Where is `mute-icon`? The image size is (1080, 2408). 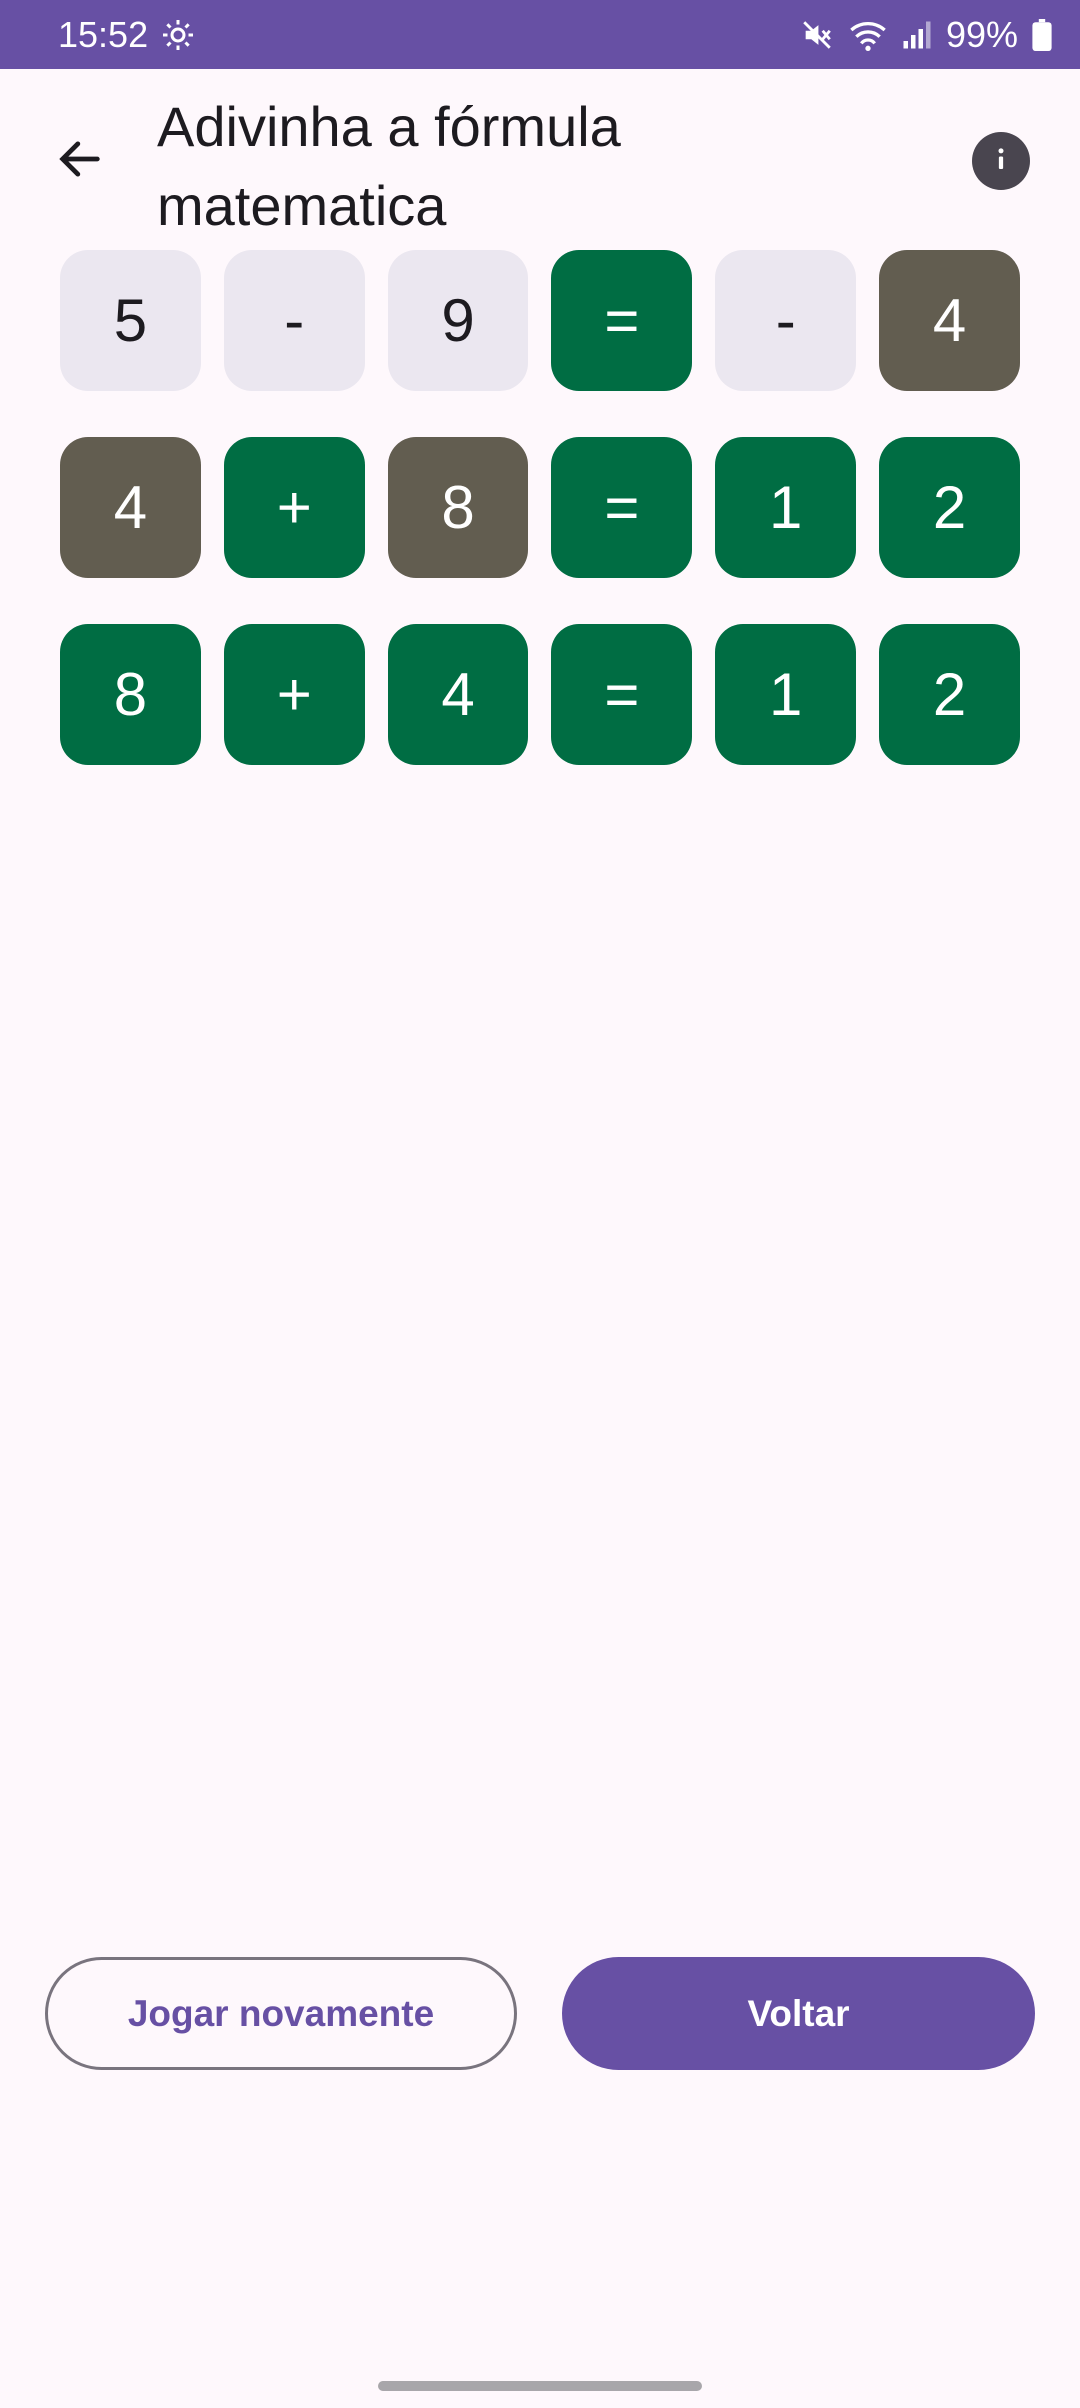
mute-icon is located at coordinates (817, 35).